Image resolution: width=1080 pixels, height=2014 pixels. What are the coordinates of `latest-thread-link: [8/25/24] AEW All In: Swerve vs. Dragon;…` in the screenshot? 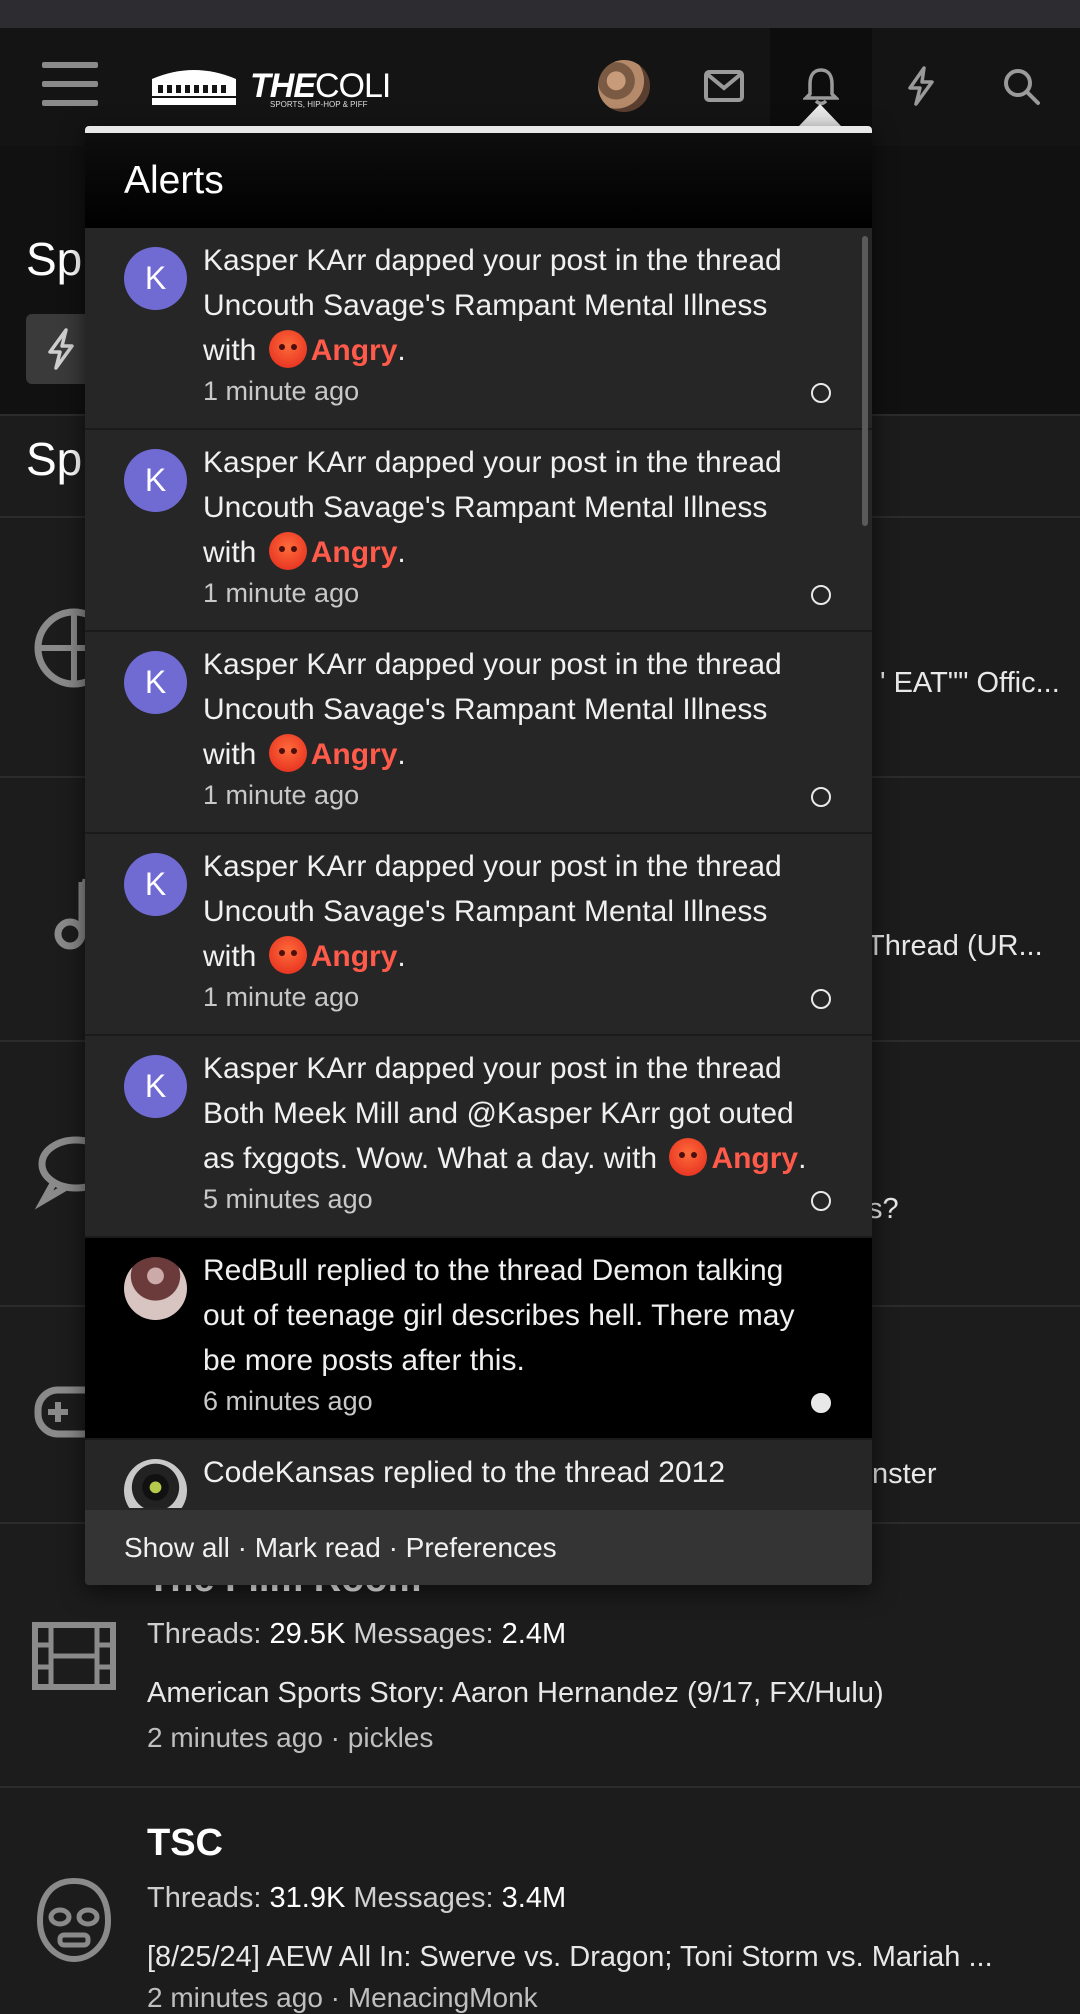 It's located at (597, 1957).